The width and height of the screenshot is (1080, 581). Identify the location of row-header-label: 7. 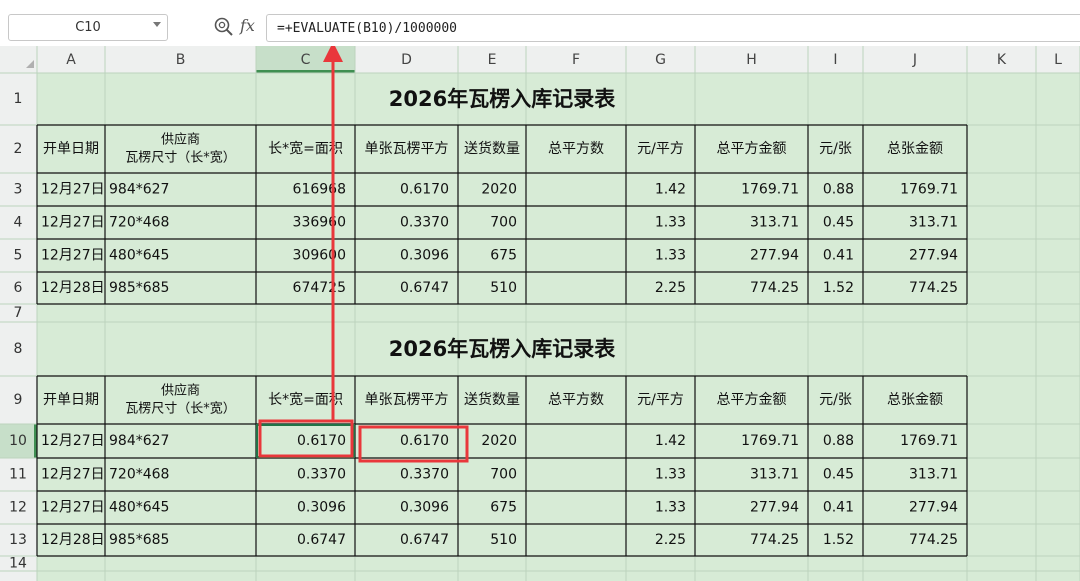
(18, 313).